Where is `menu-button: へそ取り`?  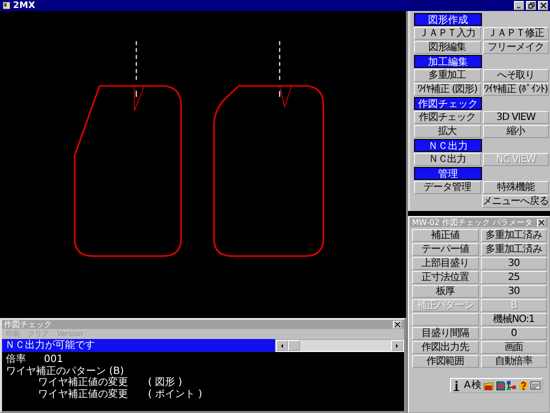 menu-button: へそ取り is located at coordinates (515, 75).